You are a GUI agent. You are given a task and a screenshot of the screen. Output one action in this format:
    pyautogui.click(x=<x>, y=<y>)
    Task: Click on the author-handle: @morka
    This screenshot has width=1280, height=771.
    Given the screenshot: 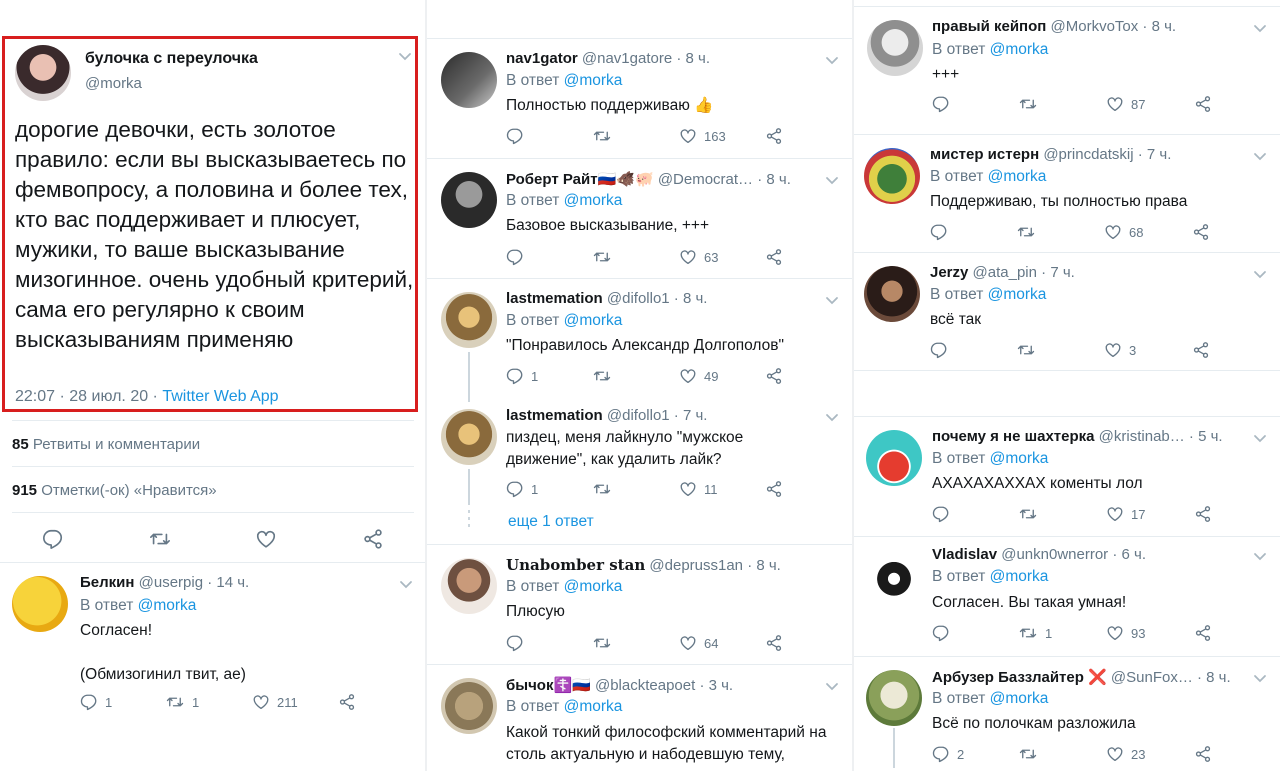 What is the action you would take?
    pyautogui.click(x=113, y=83)
    